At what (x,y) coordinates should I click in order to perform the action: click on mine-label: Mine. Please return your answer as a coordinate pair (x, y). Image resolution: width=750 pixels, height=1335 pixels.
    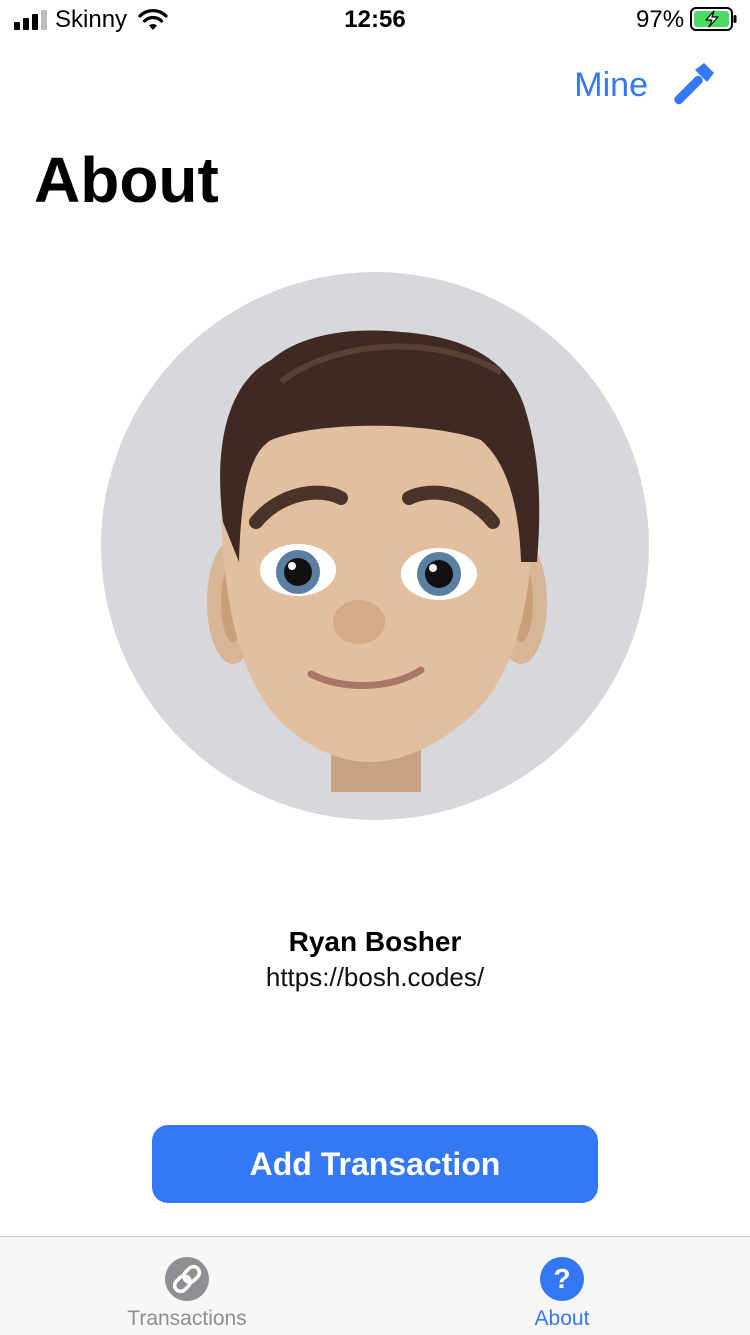
    Looking at the image, I should click on (611, 84).